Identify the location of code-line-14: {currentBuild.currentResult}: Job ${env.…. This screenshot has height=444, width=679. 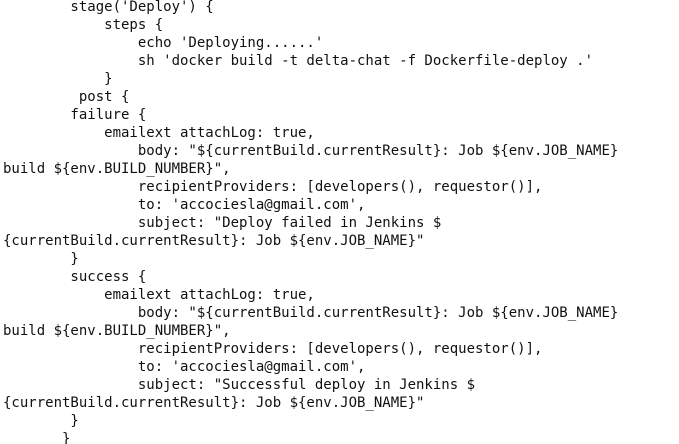
(214, 241).